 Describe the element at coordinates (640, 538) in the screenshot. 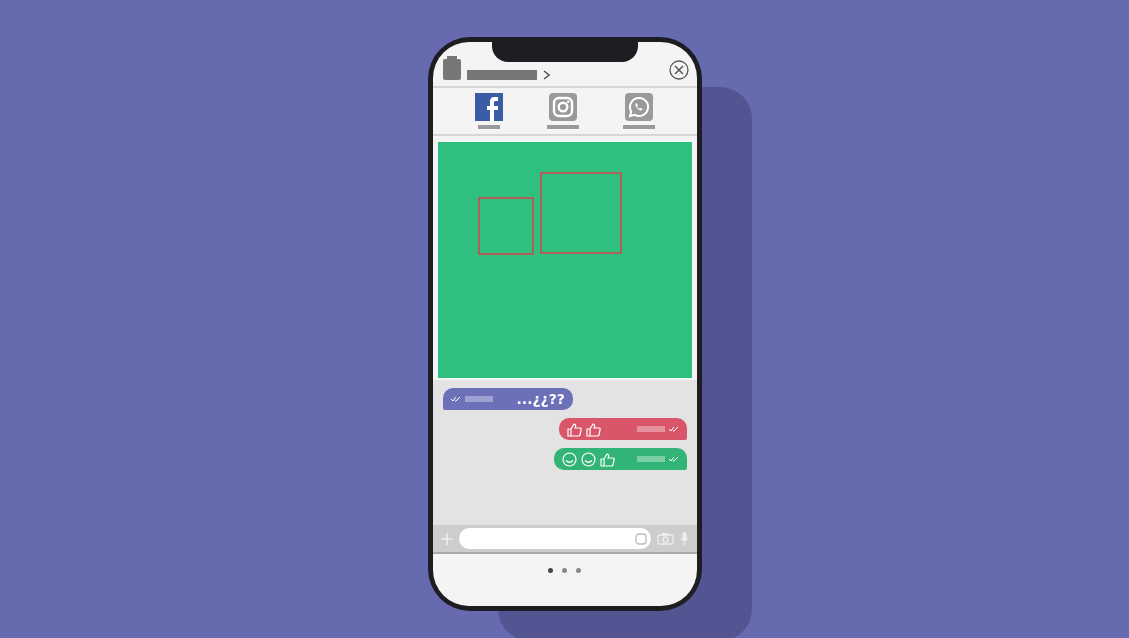

I see `sticker-icon` at that location.